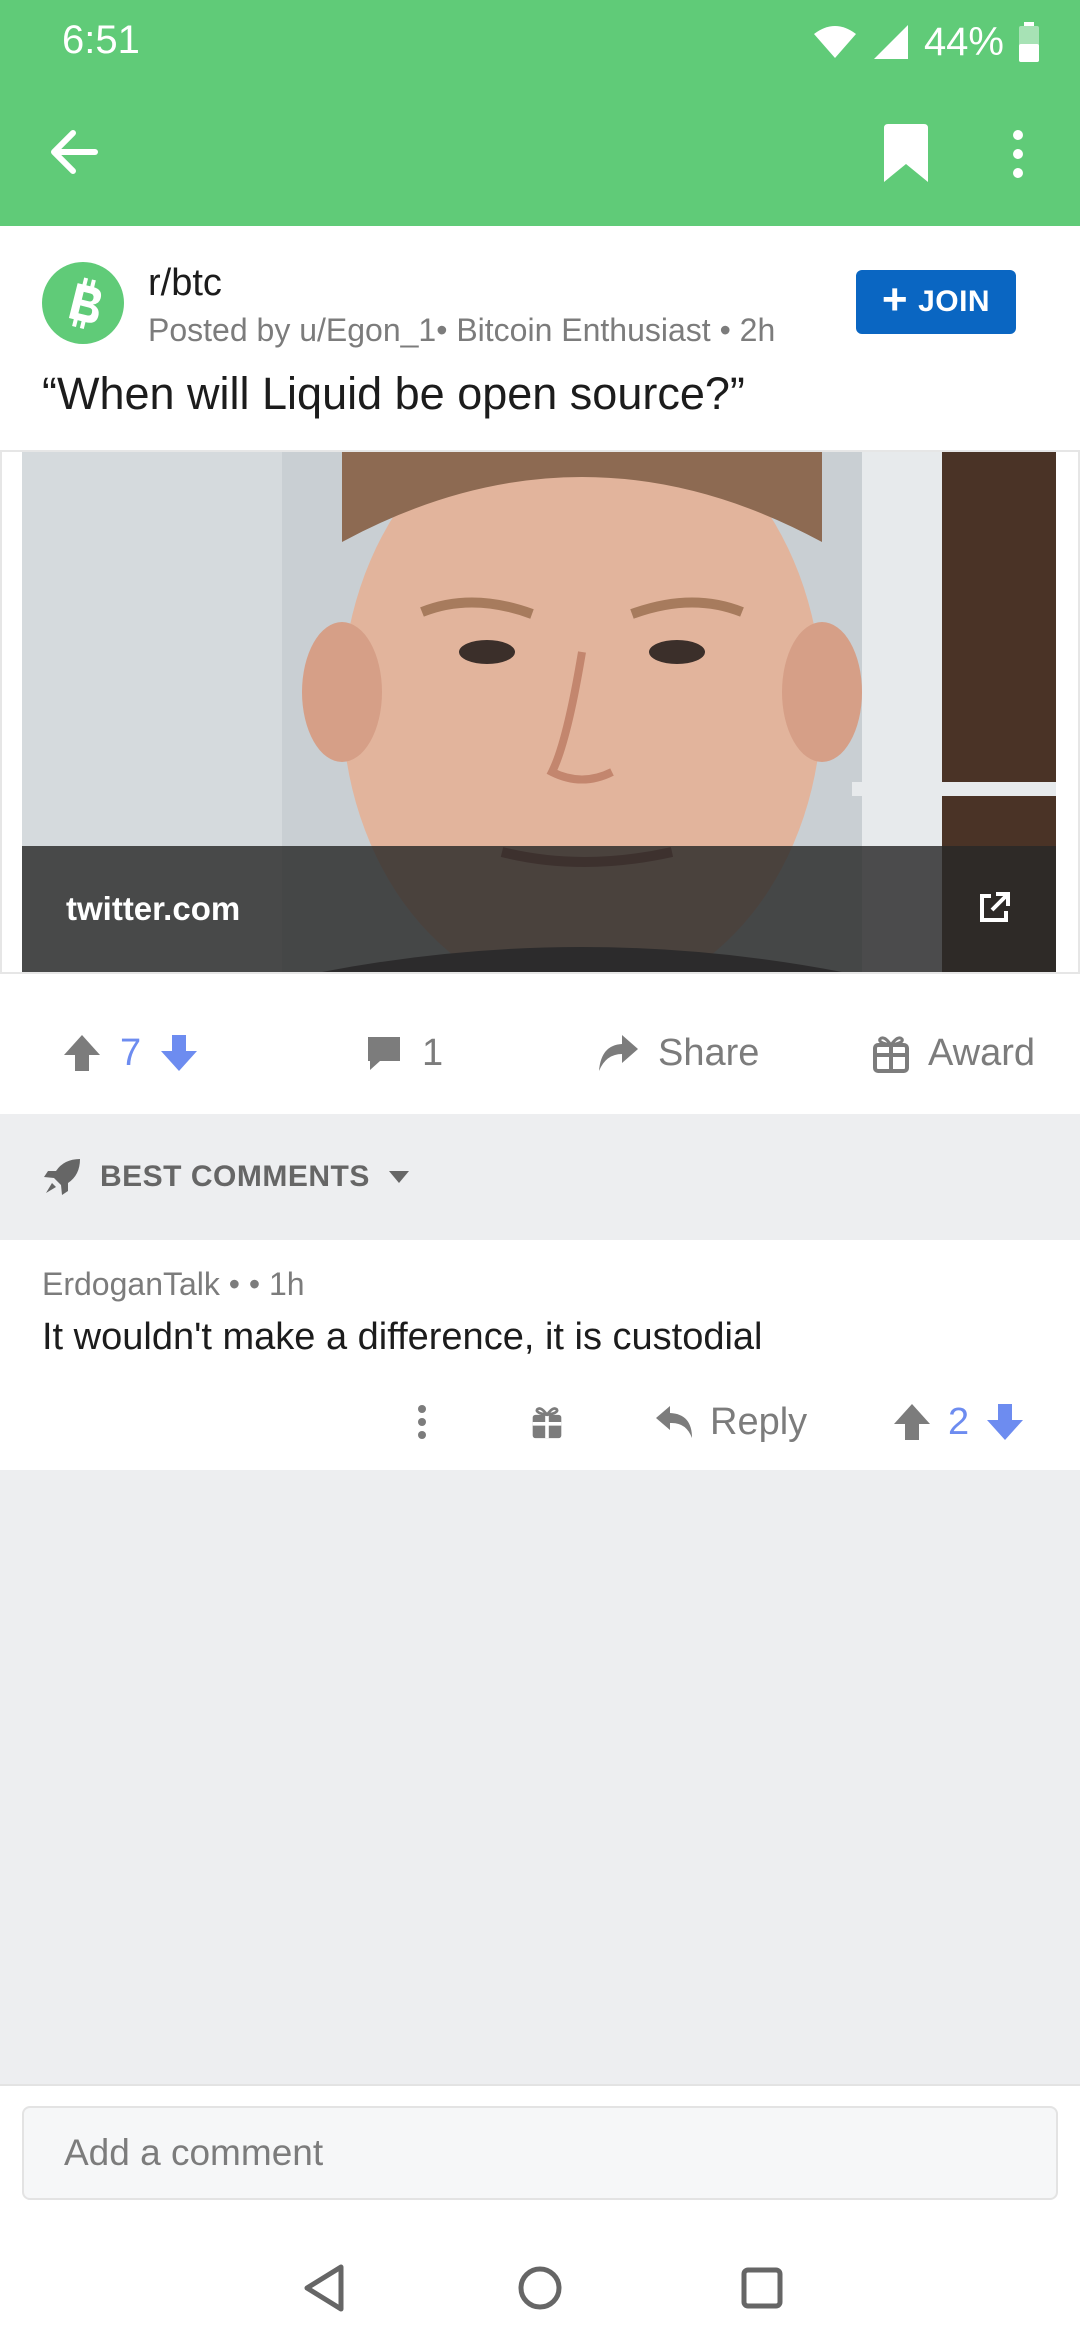 The height and width of the screenshot is (2340, 1080). What do you see at coordinates (618, 1053) in the screenshot?
I see `share-icon` at bounding box center [618, 1053].